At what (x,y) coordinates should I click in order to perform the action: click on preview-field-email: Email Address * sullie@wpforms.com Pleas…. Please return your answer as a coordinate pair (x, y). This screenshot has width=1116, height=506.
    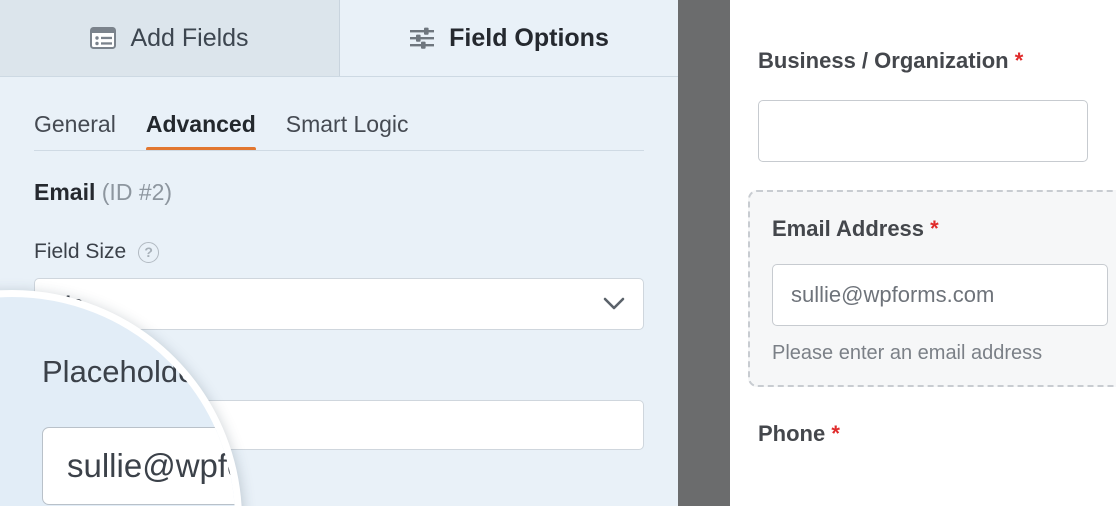
    Looking at the image, I should click on (932, 288).